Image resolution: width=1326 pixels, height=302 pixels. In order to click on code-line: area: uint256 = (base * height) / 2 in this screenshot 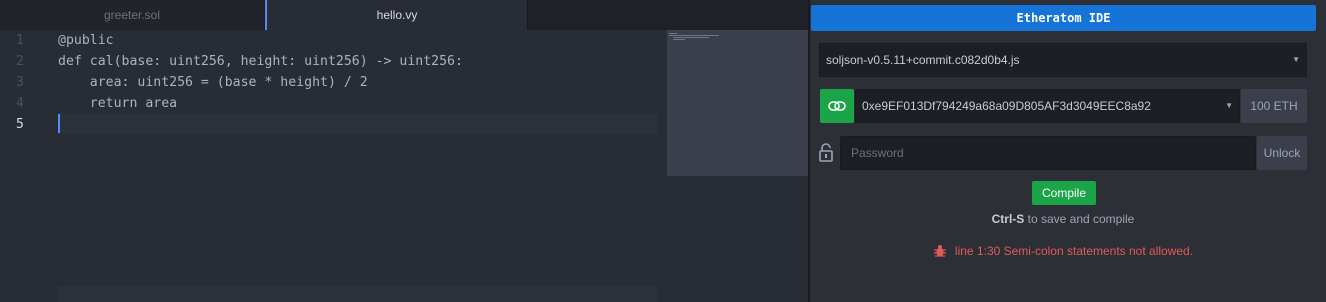, I will do `click(213, 82)`.